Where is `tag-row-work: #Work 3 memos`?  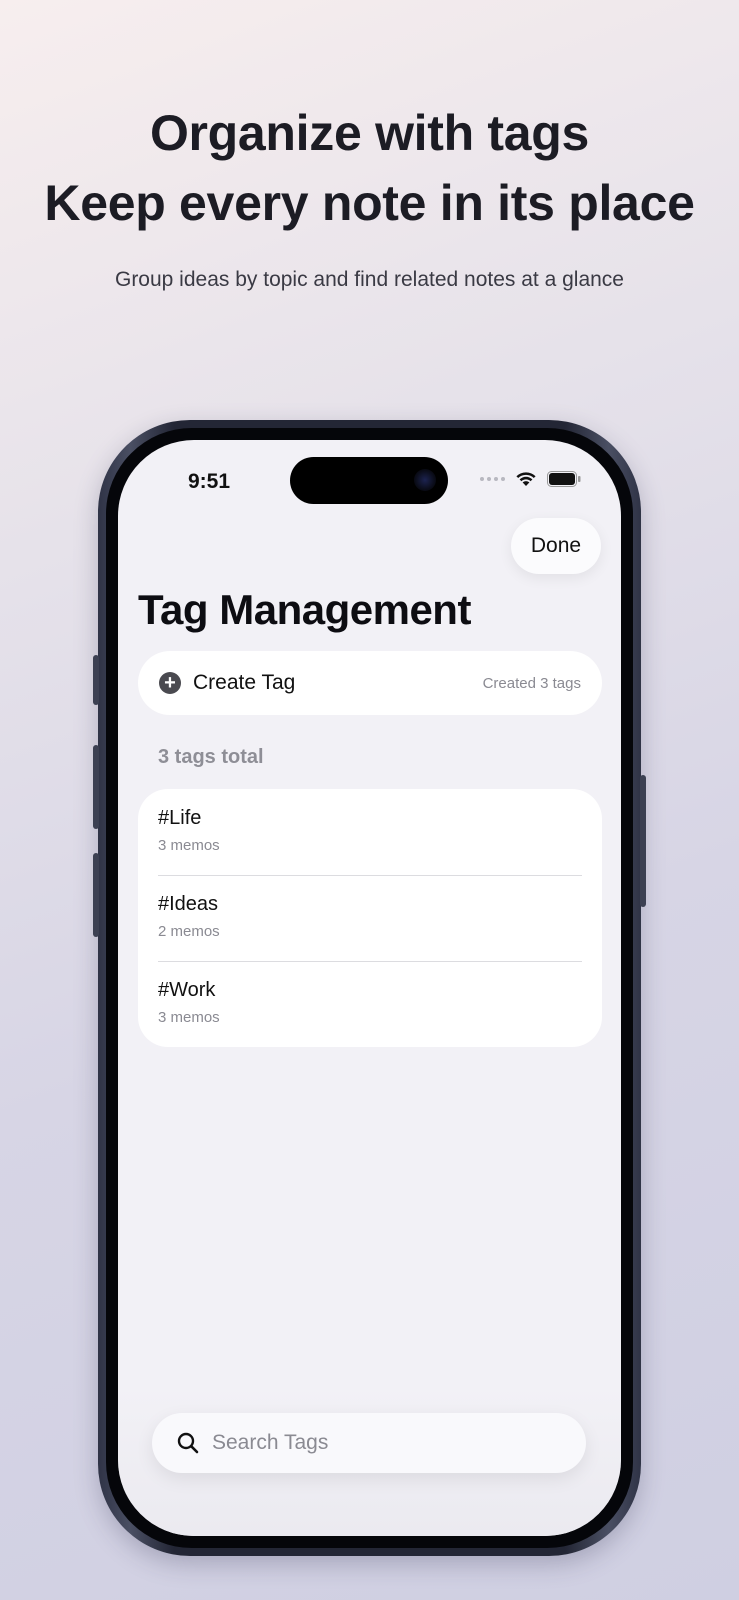
tag-row-work: #Work 3 memos is located at coordinates (370, 1004).